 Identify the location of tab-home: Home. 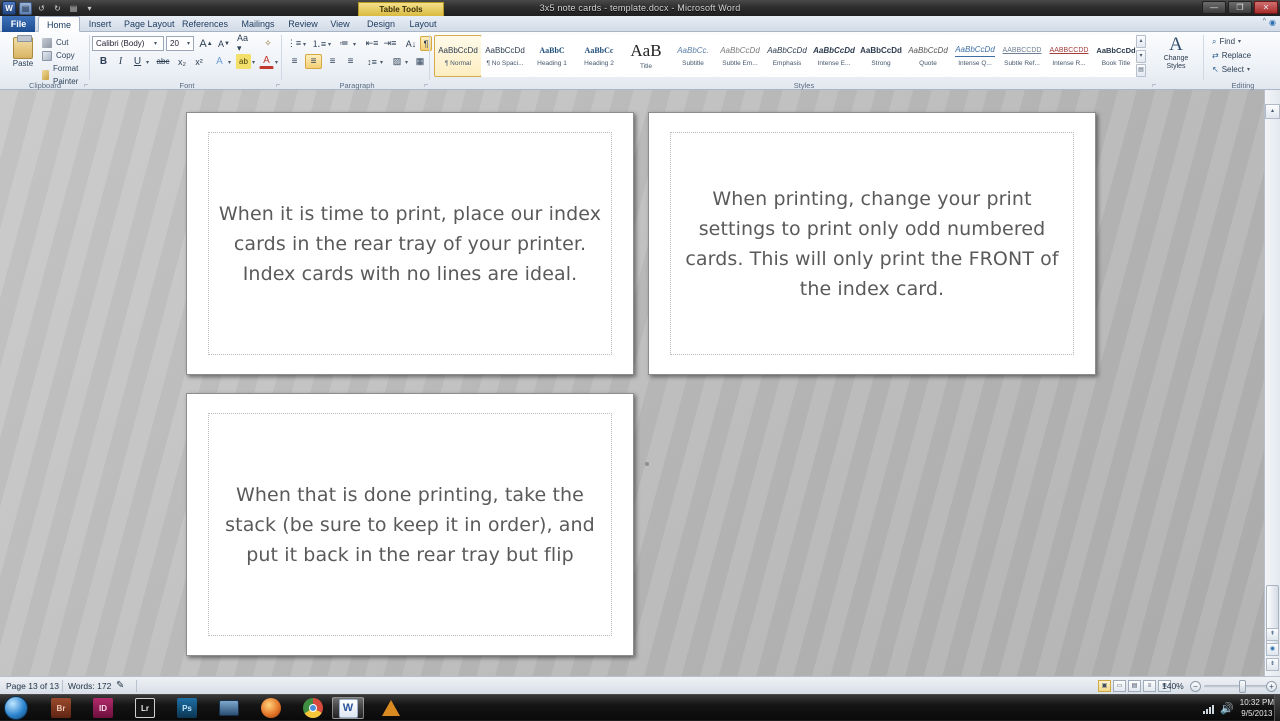
(59, 24).